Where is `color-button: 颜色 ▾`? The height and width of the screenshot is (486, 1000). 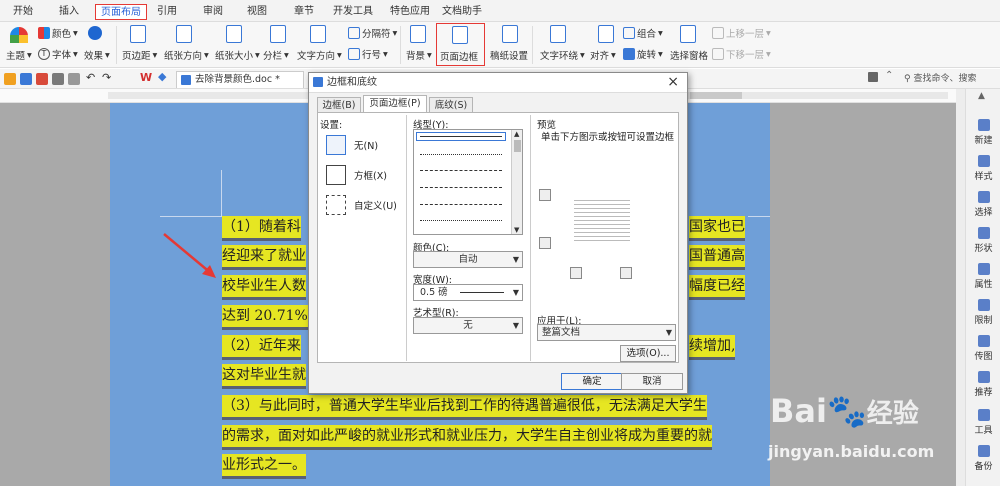
color-button: 颜色 ▾ is located at coordinates (58, 33).